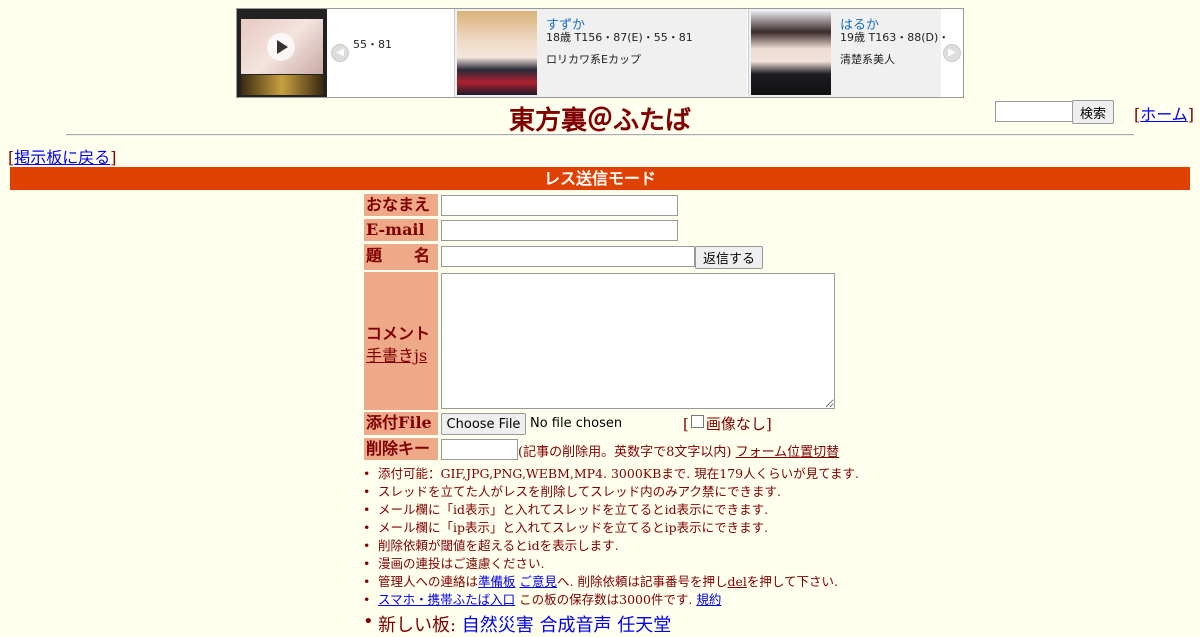 This screenshot has height=637, width=1200. I want to click on ad-item: はるか 19歳 T163・88(D)・ 清楚系美人, so click(848, 53).